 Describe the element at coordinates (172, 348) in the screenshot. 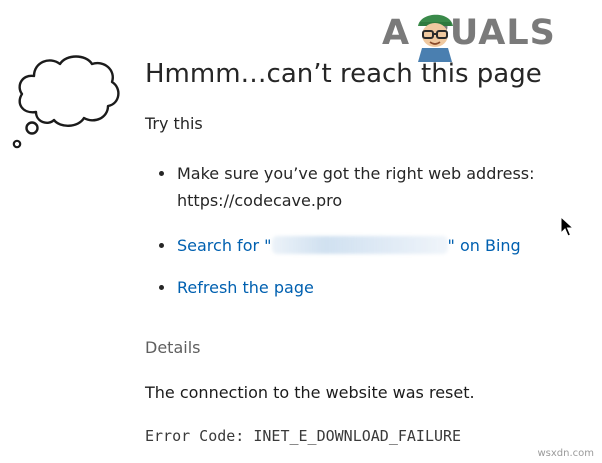

I see `details-heading: Details` at that location.